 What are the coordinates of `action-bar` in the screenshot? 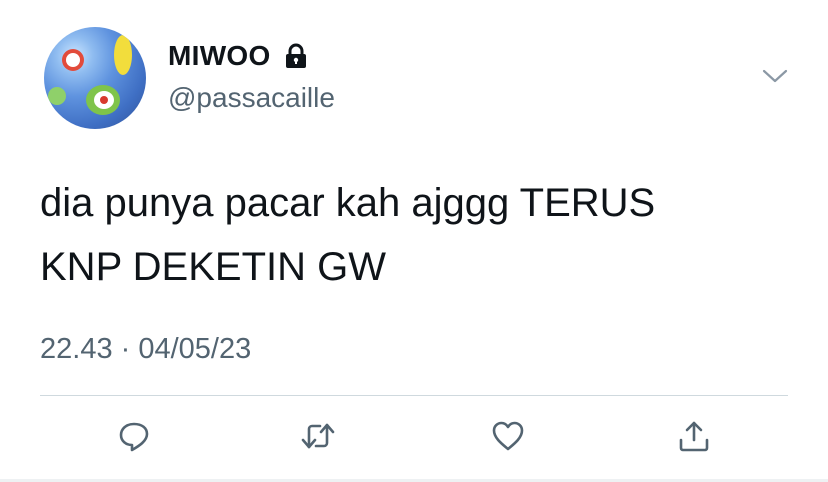 It's located at (414, 438).